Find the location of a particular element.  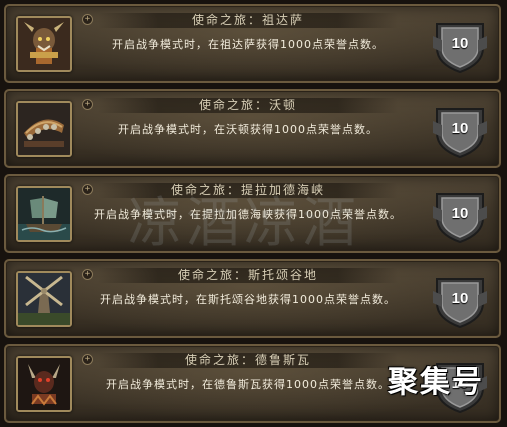

sailing-ship-icon is located at coordinates (44, 214).